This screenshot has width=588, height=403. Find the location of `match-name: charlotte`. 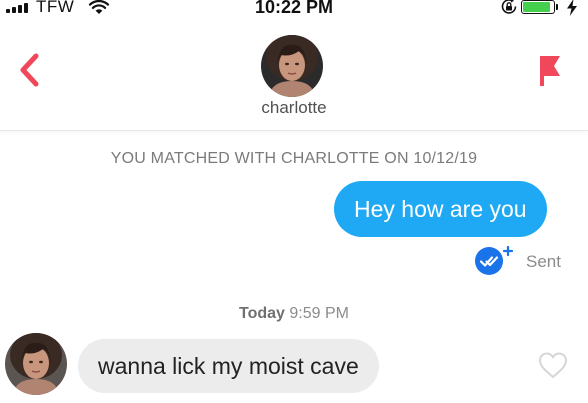

match-name: charlotte is located at coordinates (294, 108).